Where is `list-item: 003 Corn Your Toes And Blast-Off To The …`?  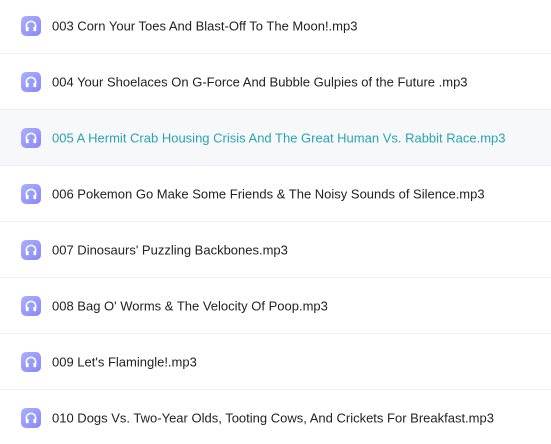
list-item: 003 Corn Your Toes And Blast-Off To The … is located at coordinates (275, 27).